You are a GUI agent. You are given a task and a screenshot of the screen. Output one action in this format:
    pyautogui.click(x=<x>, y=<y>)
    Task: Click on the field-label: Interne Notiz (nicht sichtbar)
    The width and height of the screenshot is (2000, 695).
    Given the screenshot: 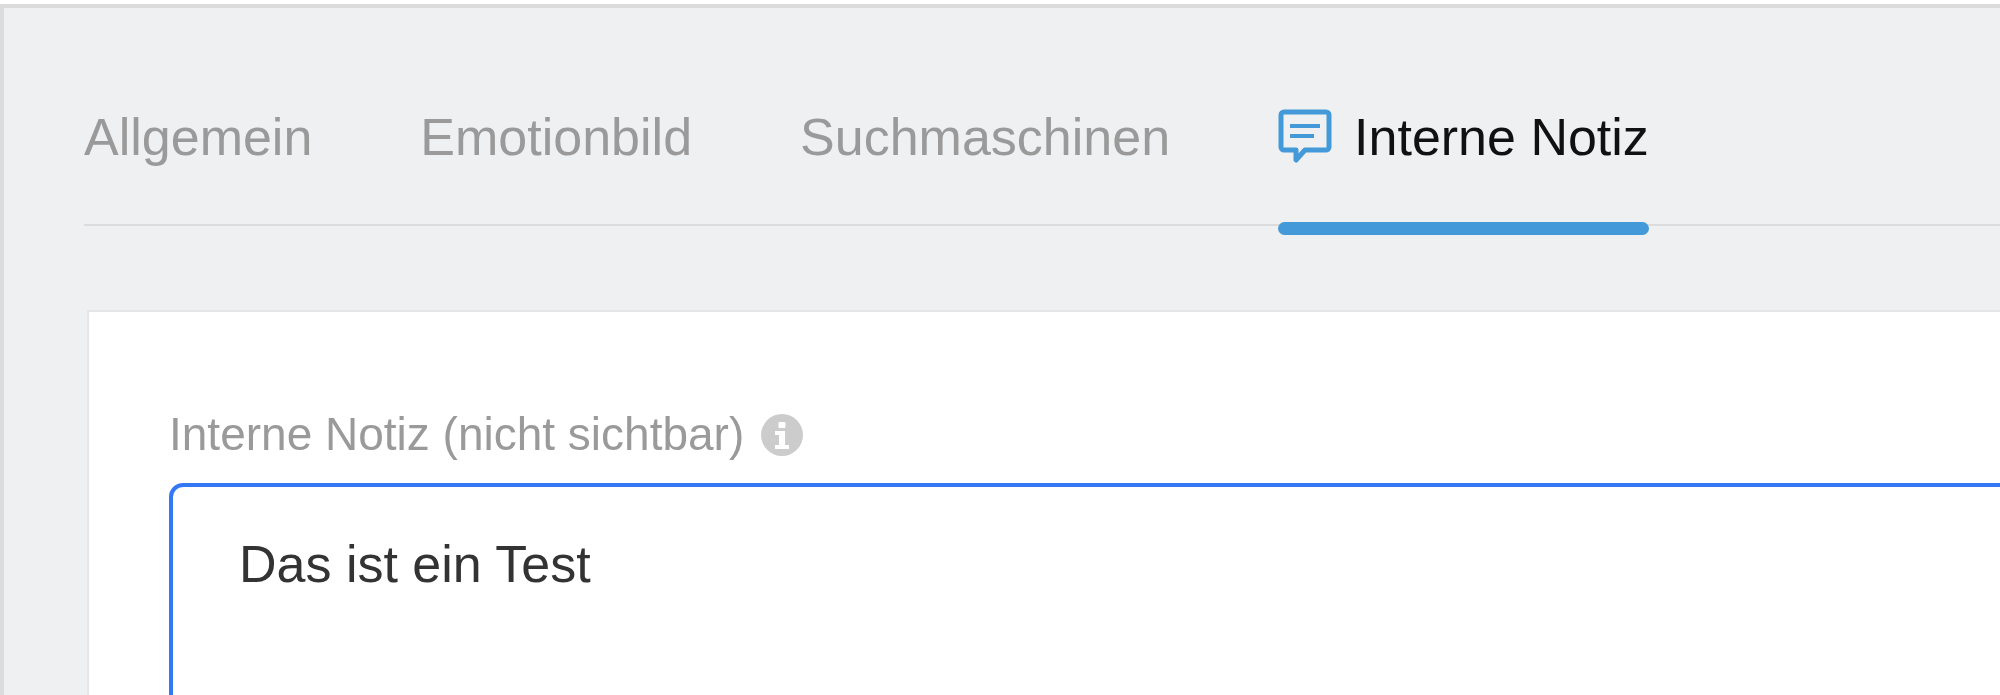 What is the action you would take?
    pyautogui.click(x=457, y=435)
    